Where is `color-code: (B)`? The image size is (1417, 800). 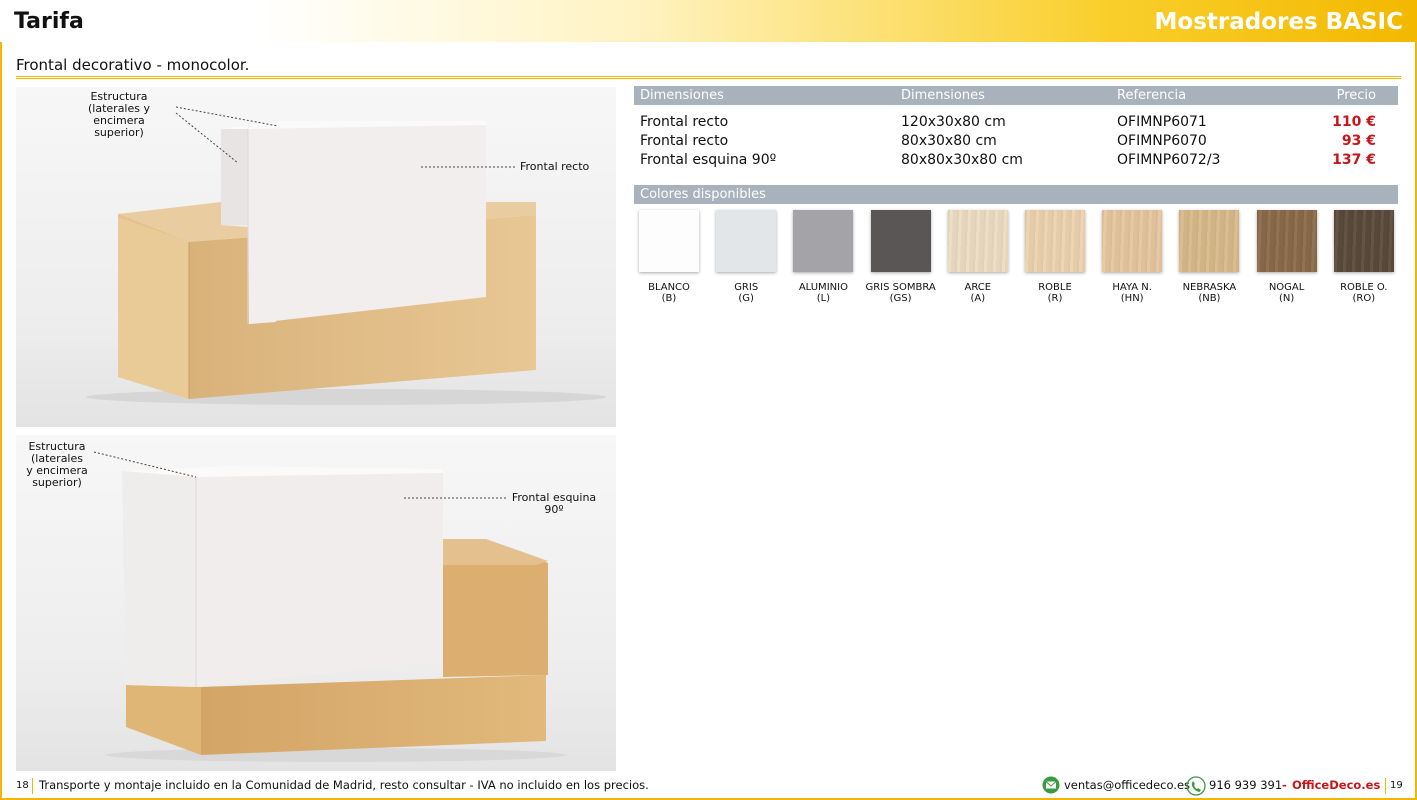 color-code: (B) is located at coordinates (669, 298).